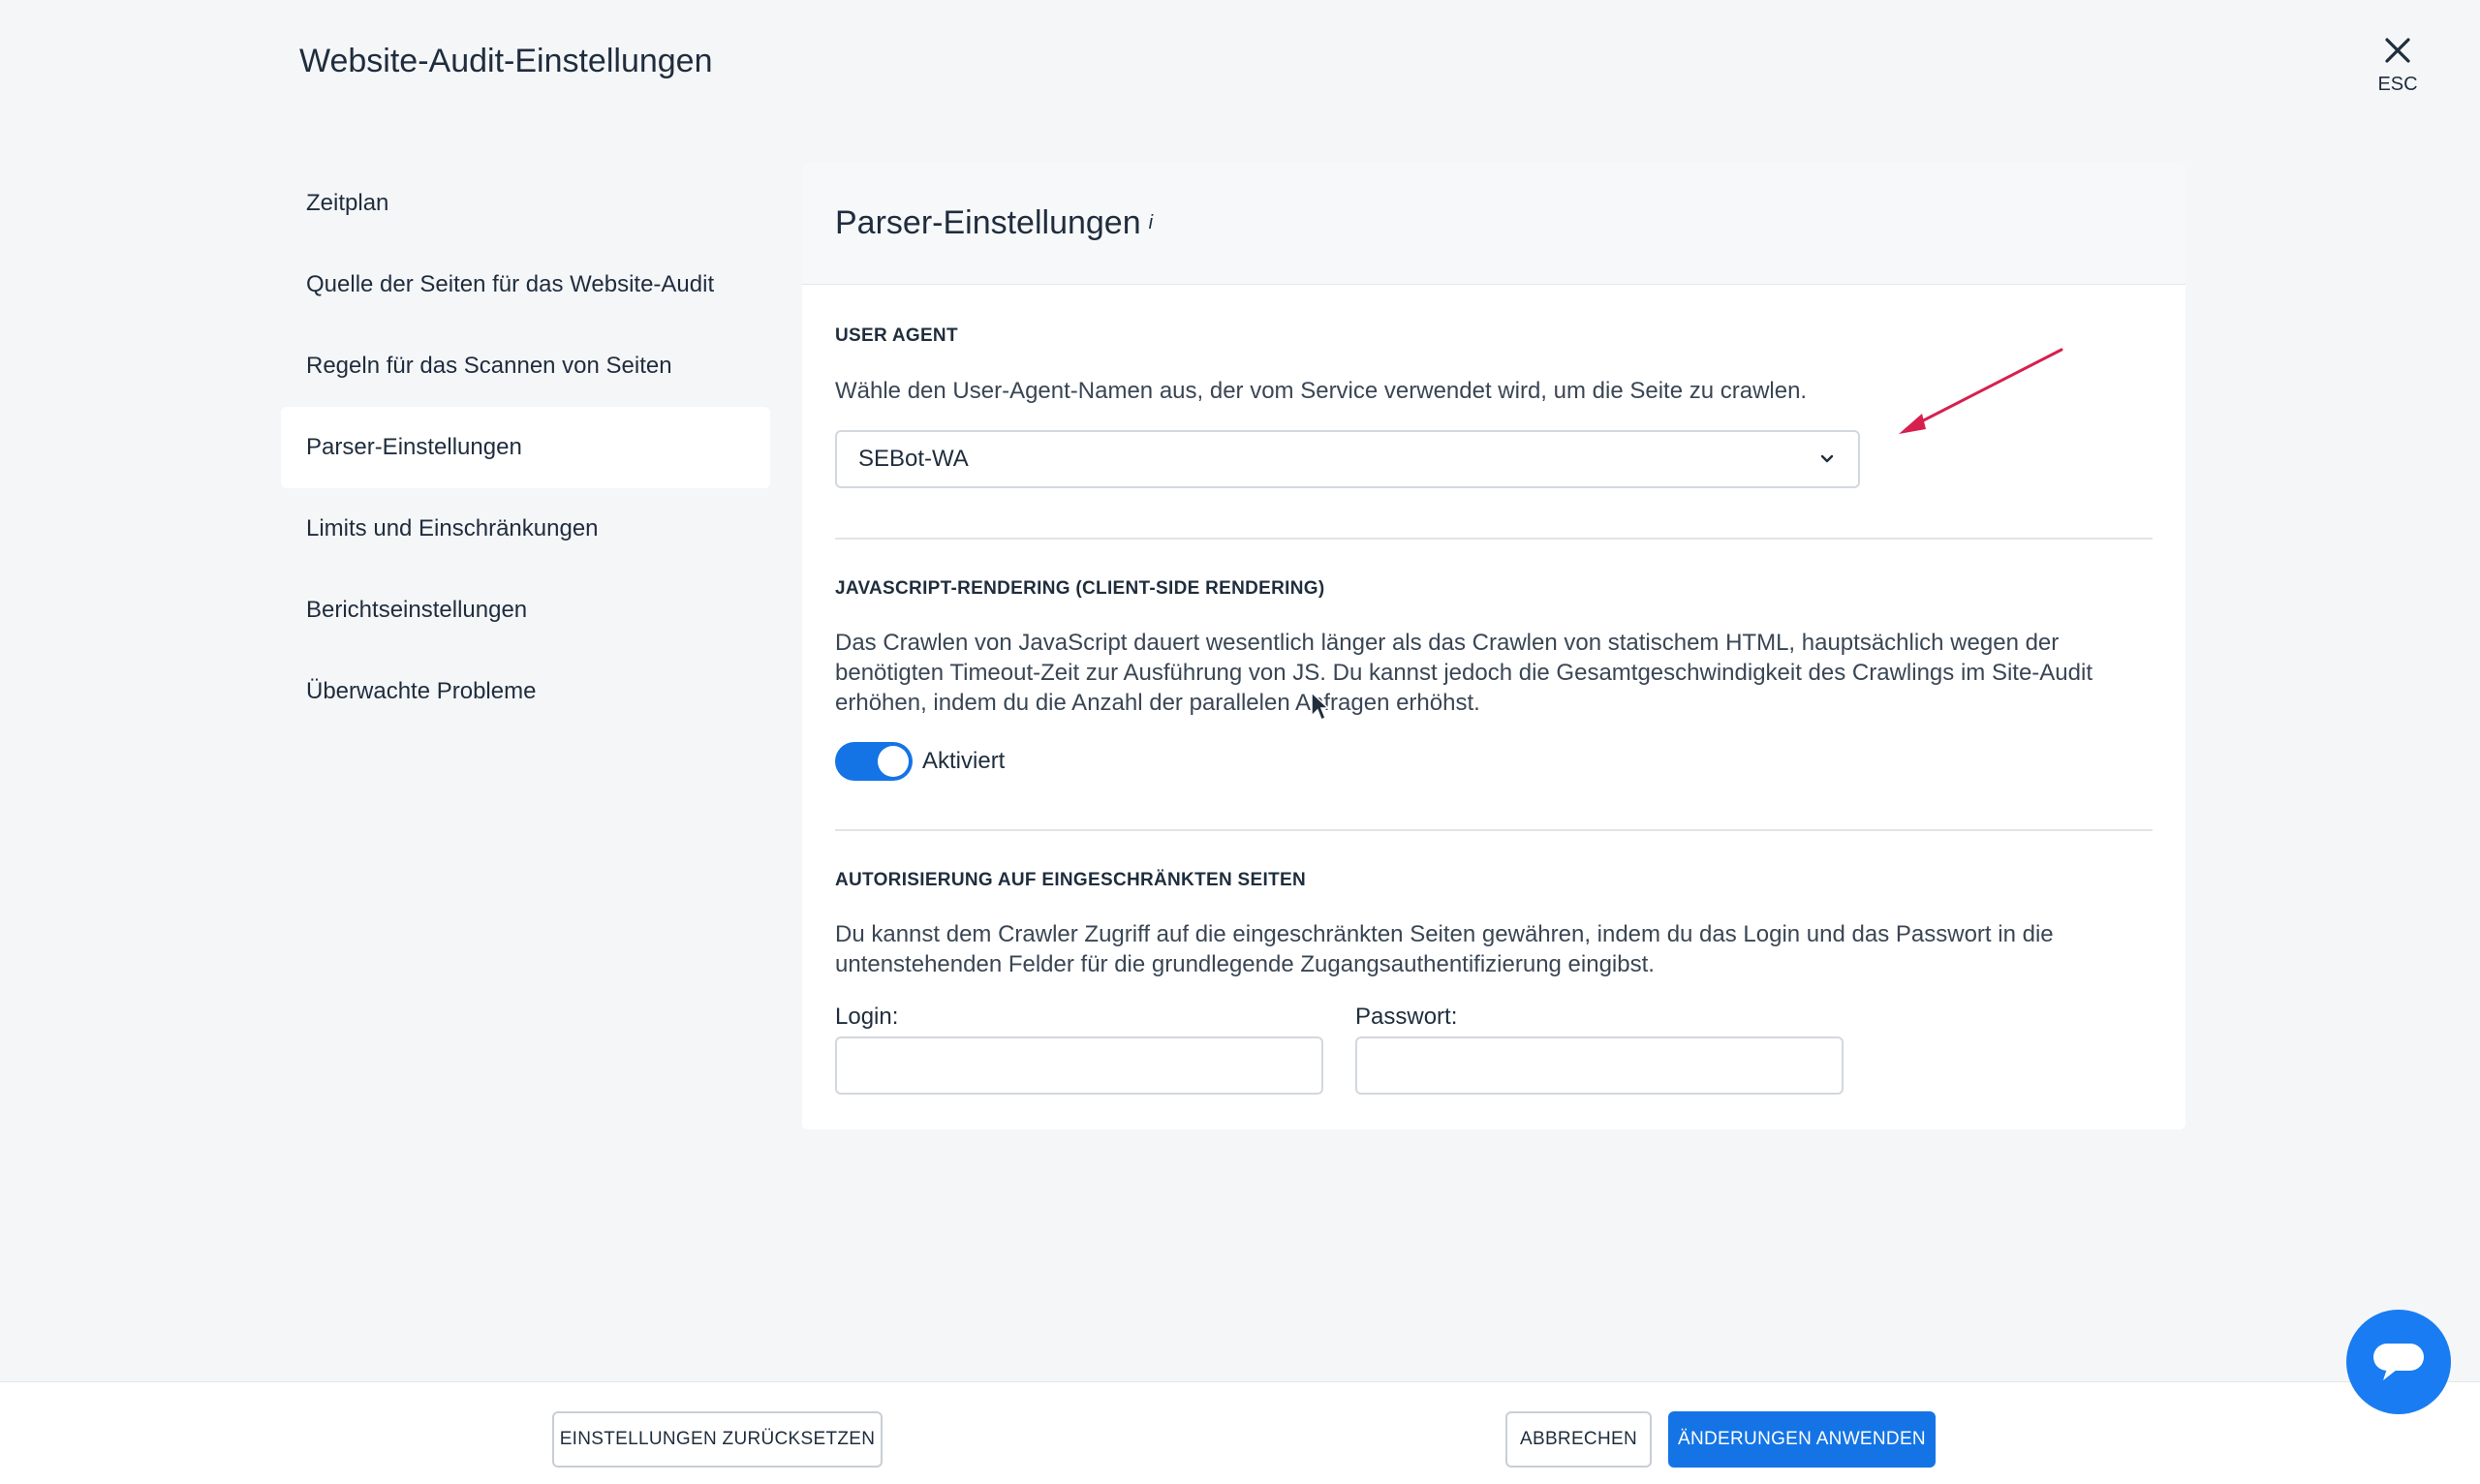 The height and width of the screenshot is (1484, 2480). I want to click on chat-bubble-icon, so click(2398, 1362).